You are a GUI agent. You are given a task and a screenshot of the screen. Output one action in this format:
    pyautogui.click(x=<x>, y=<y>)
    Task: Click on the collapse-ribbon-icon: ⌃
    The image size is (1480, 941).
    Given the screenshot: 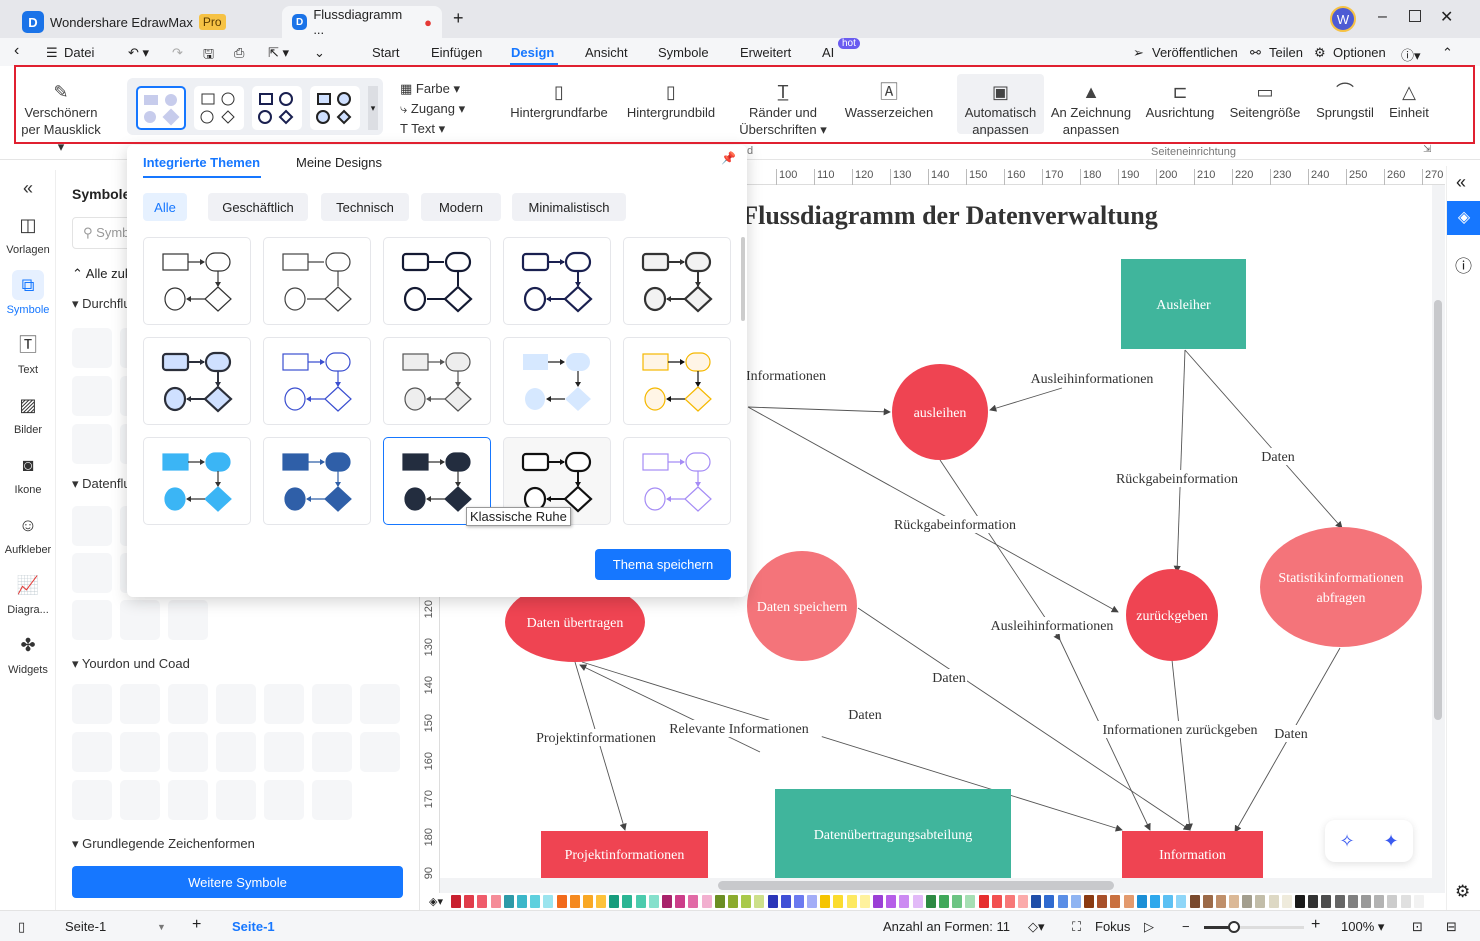 What is the action you would take?
    pyautogui.click(x=1447, y=53)
    